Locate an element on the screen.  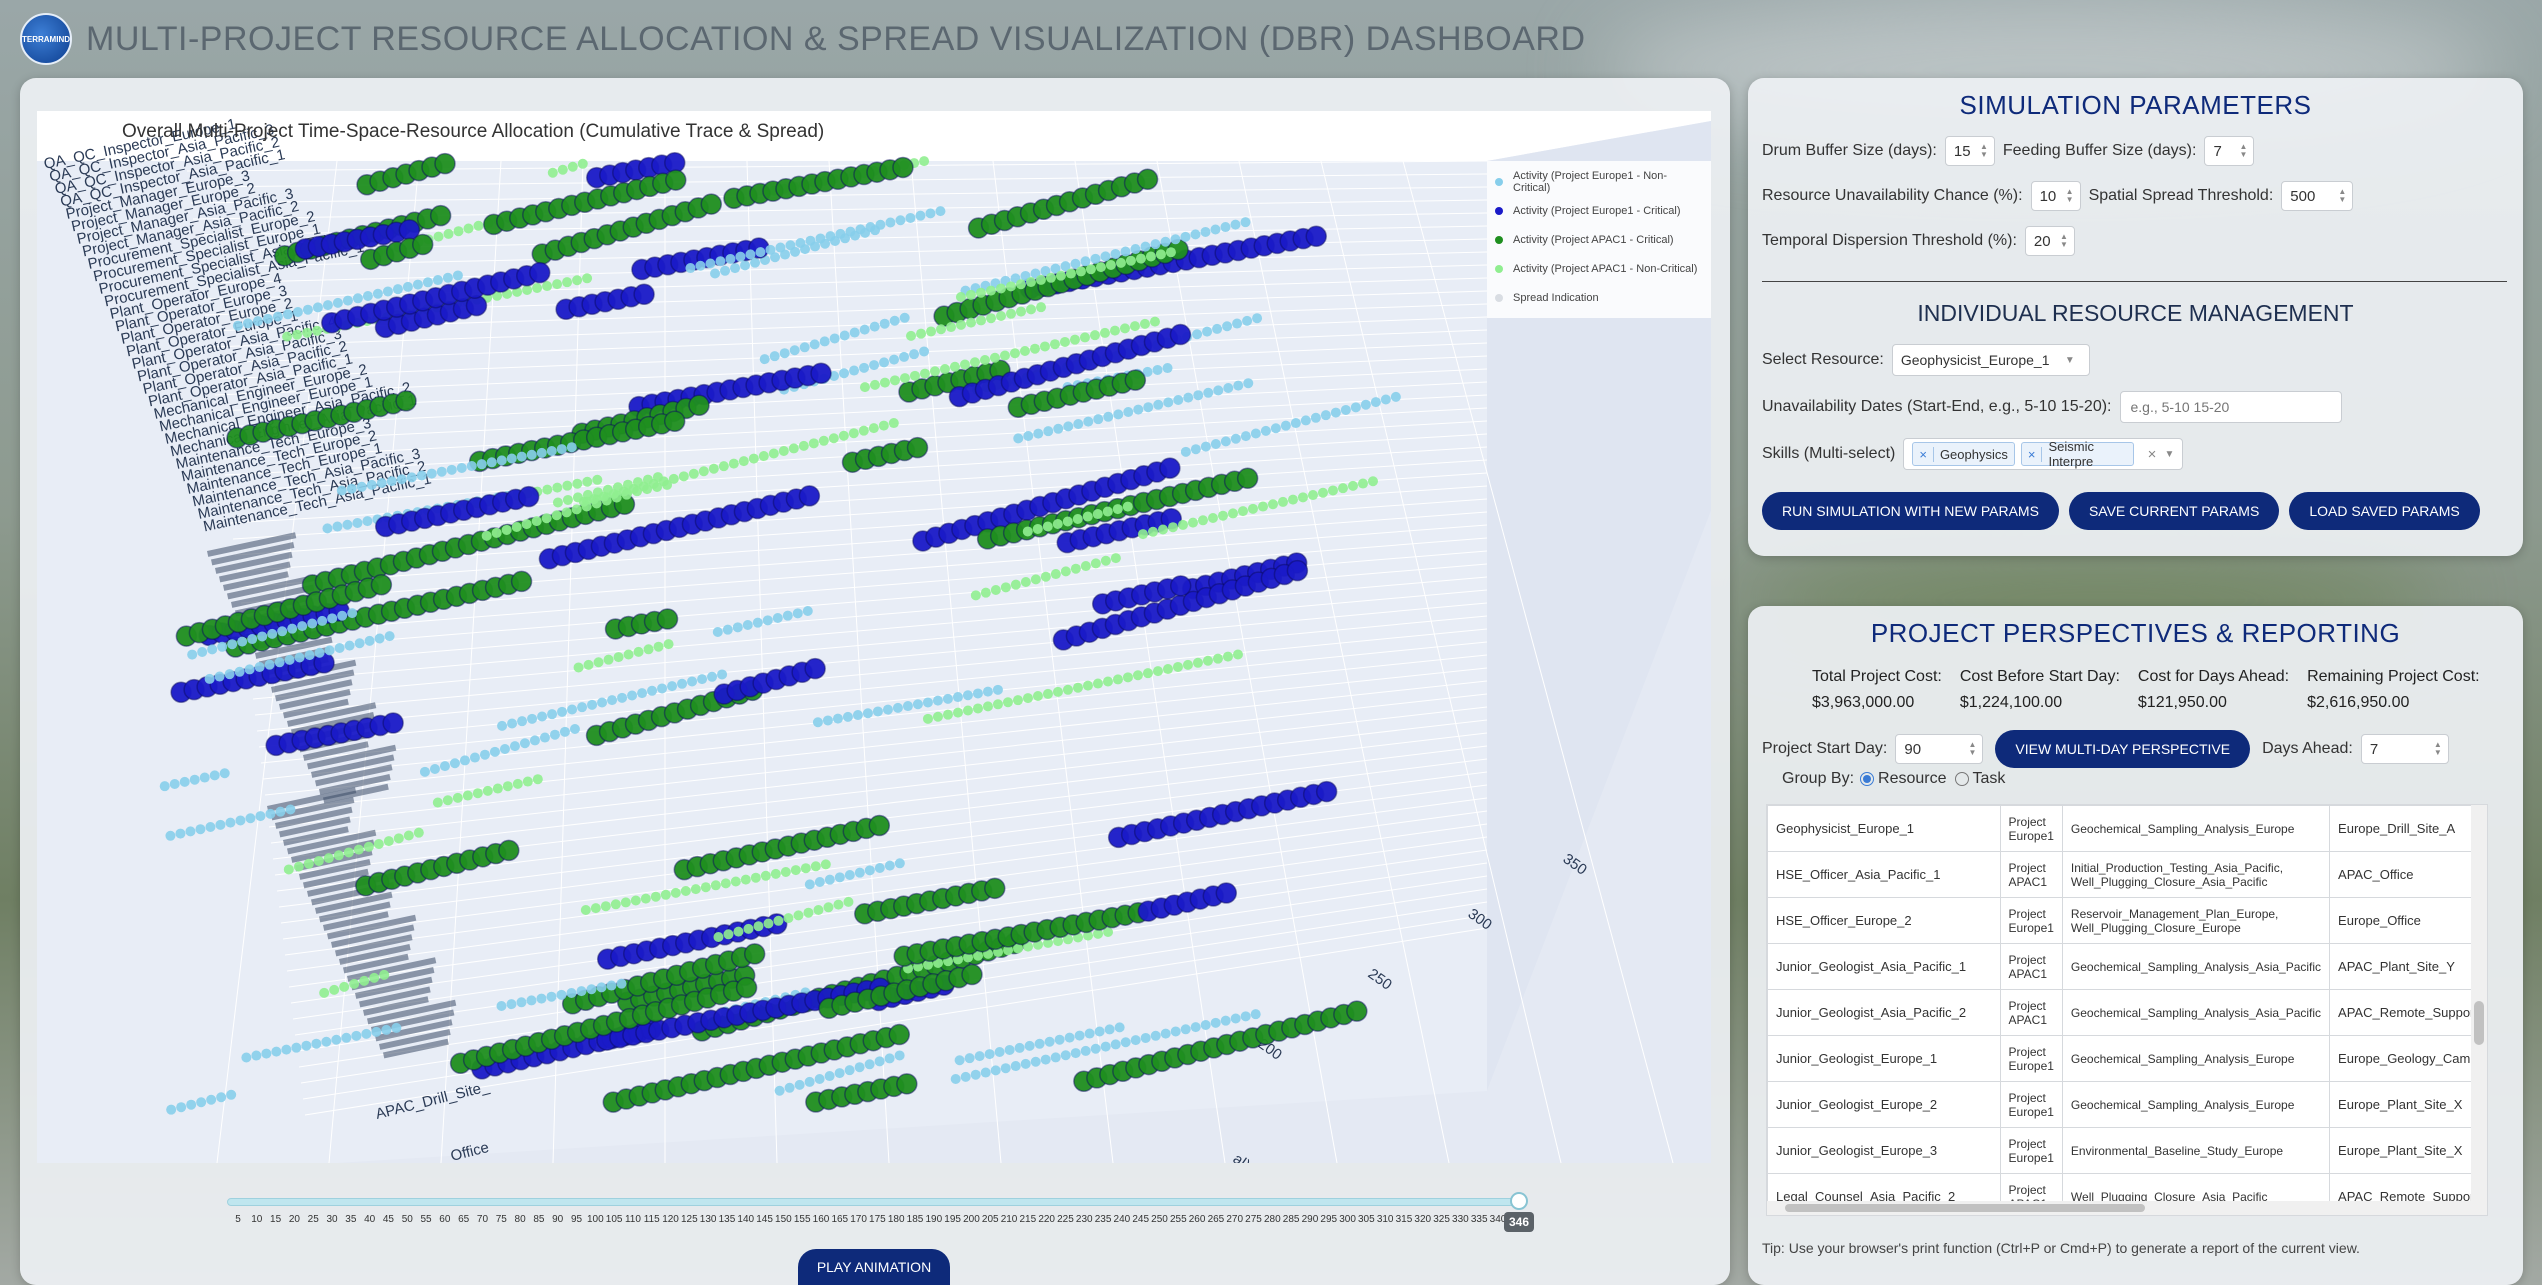
radio-unchecked-icon is located at coordinates (1961, 779).